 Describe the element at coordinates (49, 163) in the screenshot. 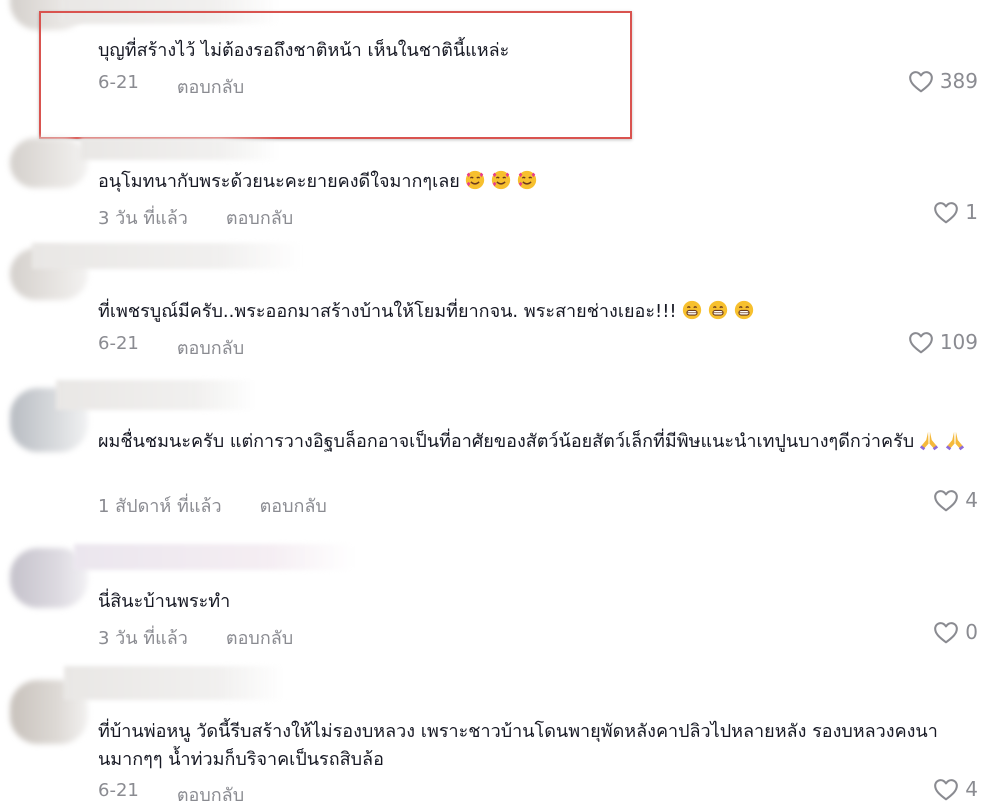

I see `avatar` at that location.